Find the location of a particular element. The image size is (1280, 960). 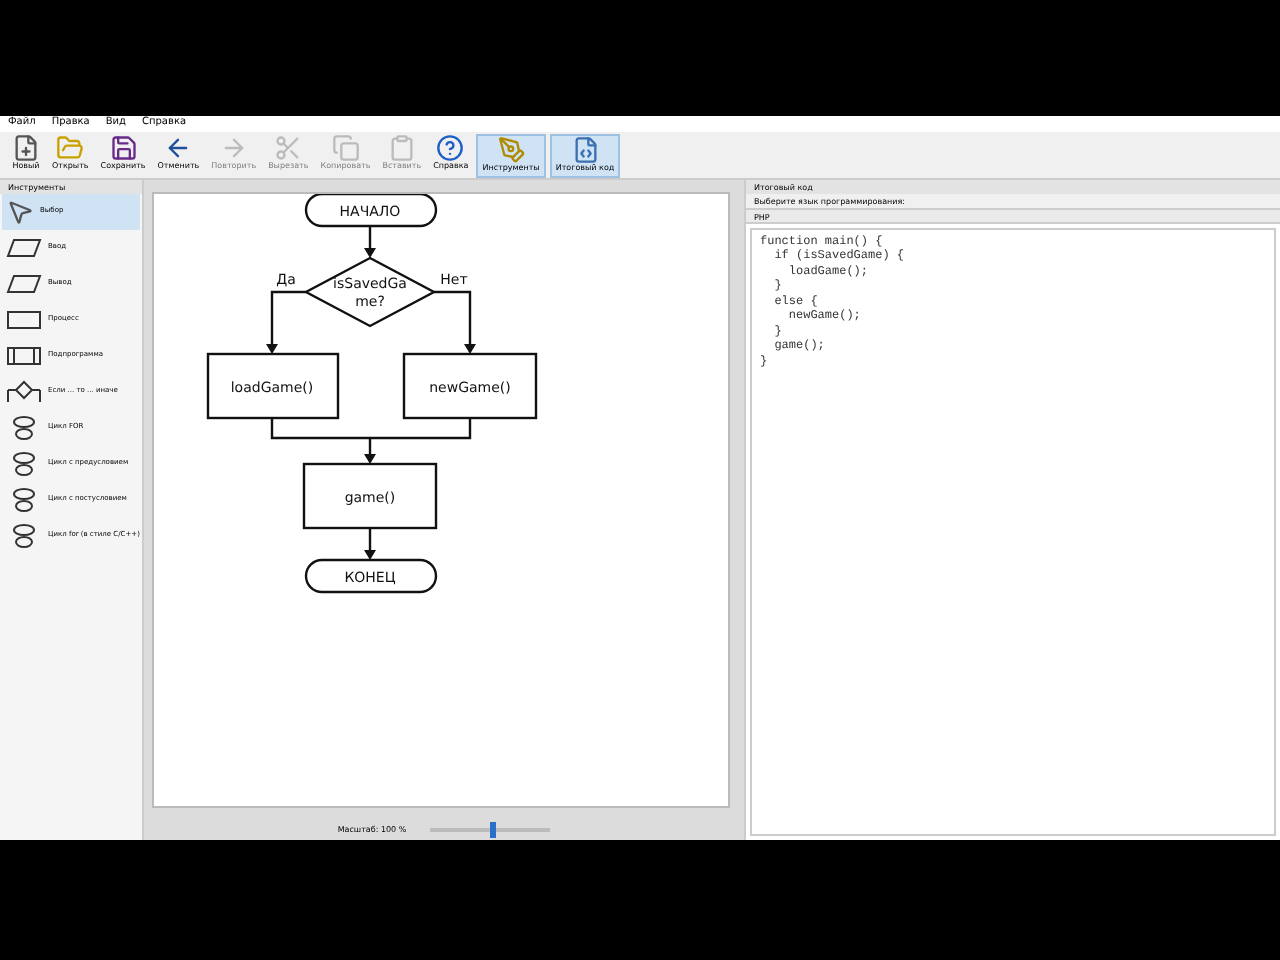

open-icon is located at coordinates (70, 147).